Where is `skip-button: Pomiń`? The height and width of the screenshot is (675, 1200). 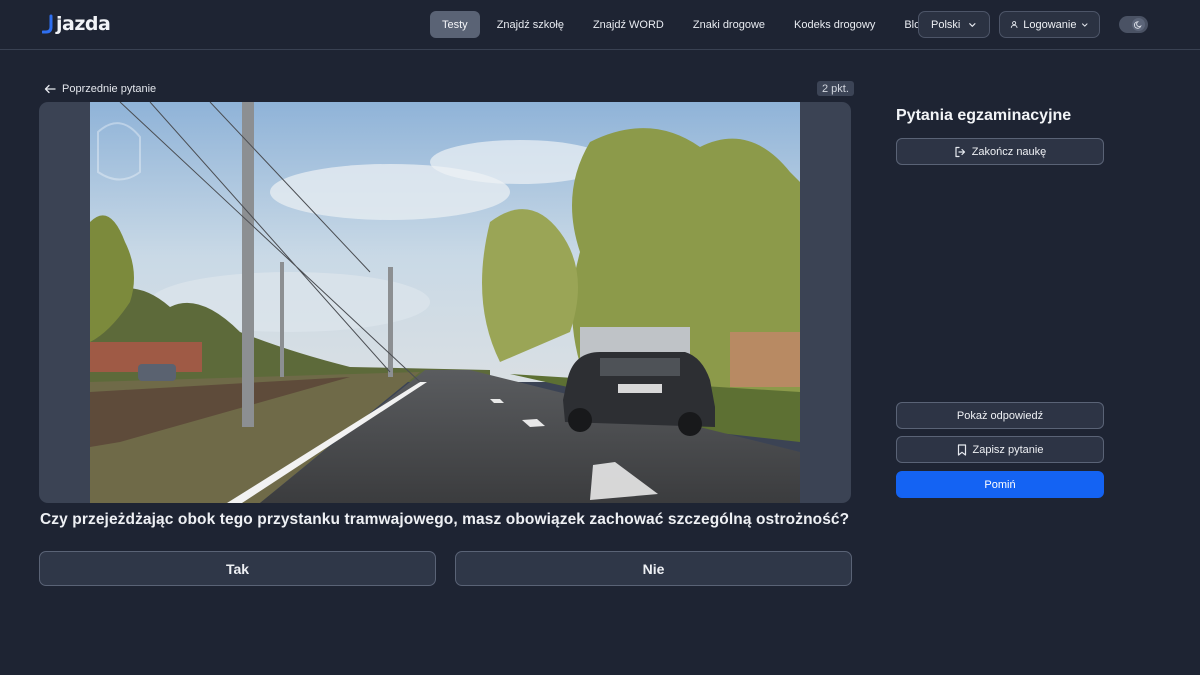 skip-button: Pomiń is located at coordinates (1000, 484).